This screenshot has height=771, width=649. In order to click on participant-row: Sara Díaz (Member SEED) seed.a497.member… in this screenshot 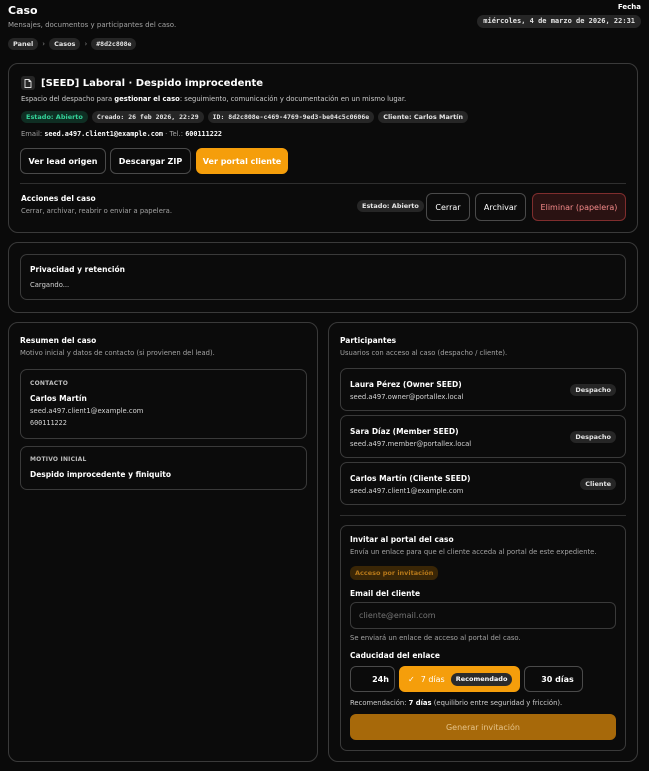, I will do `click(483, 436)`.